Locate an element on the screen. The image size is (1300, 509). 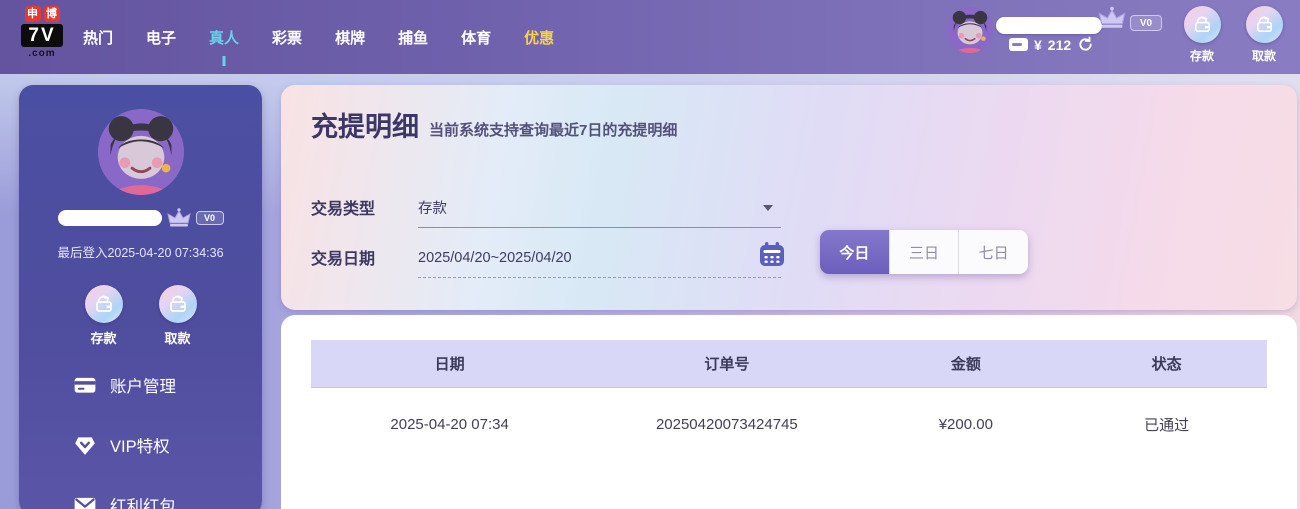
nav-item-sports: 体育 is located at coordinates (476, 37).